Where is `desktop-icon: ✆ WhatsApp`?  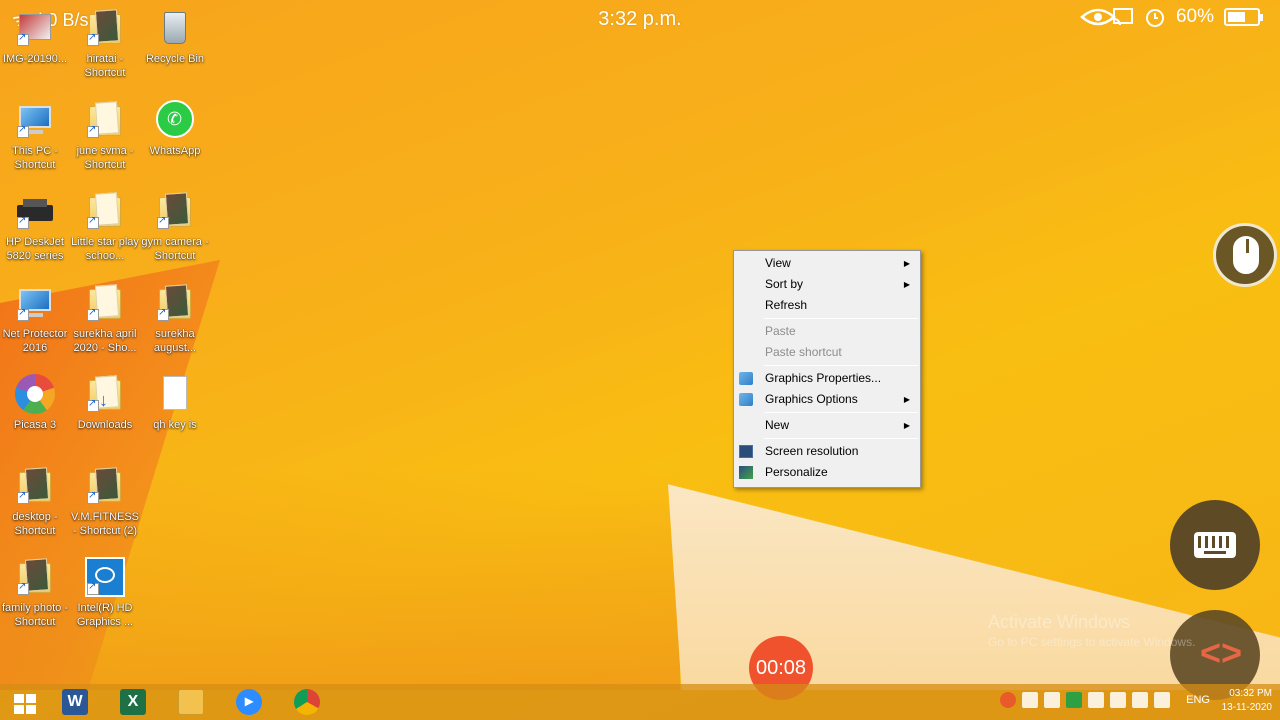 desktop-icon: ✆ WhatsApp is located at coordinates (175, 128).